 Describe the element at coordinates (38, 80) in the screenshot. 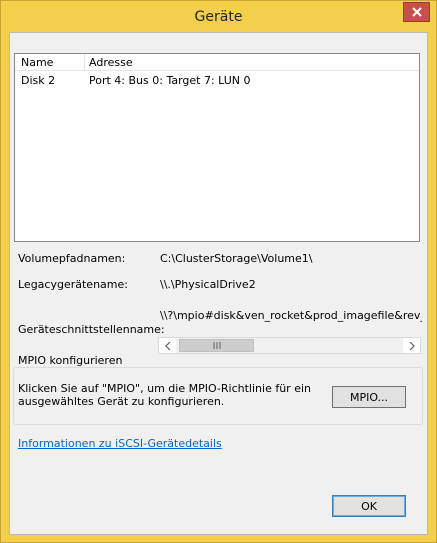

I see `device-name: Disk 2` at that location.